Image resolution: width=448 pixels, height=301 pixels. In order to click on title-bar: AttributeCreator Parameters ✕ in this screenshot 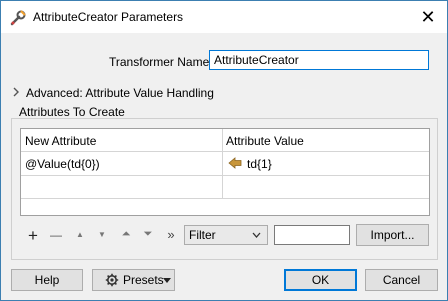, I will do `click(224, 17)`.